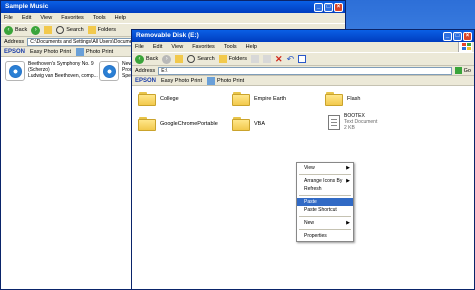 This screenshot has width=475, height=290. Describe the element at coordinates (255, 59) in the screenshot. I see `move-to-icon` at that location.